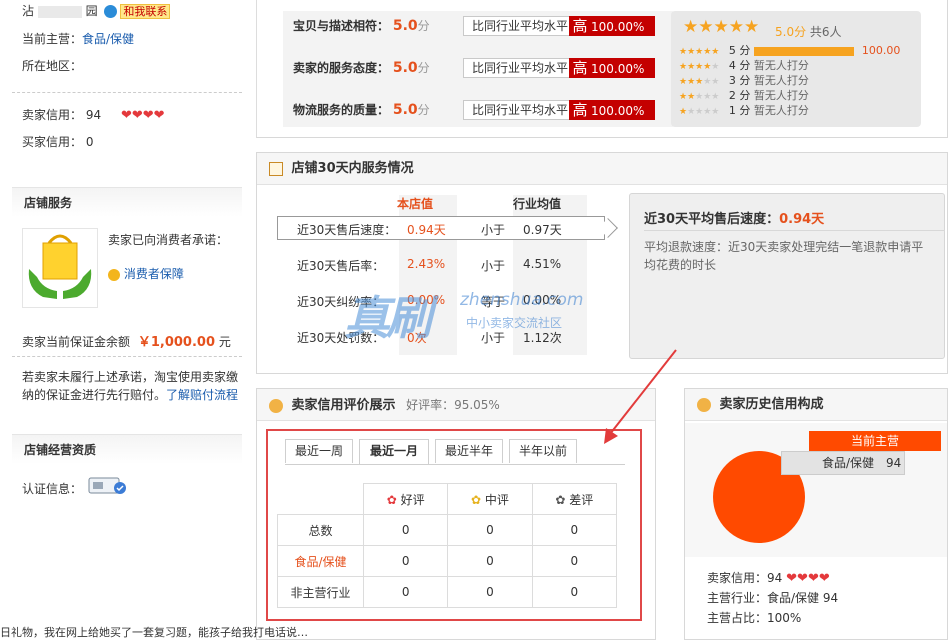  I want to click on service-row-shop-value: 2.43%, so click(426, 264).